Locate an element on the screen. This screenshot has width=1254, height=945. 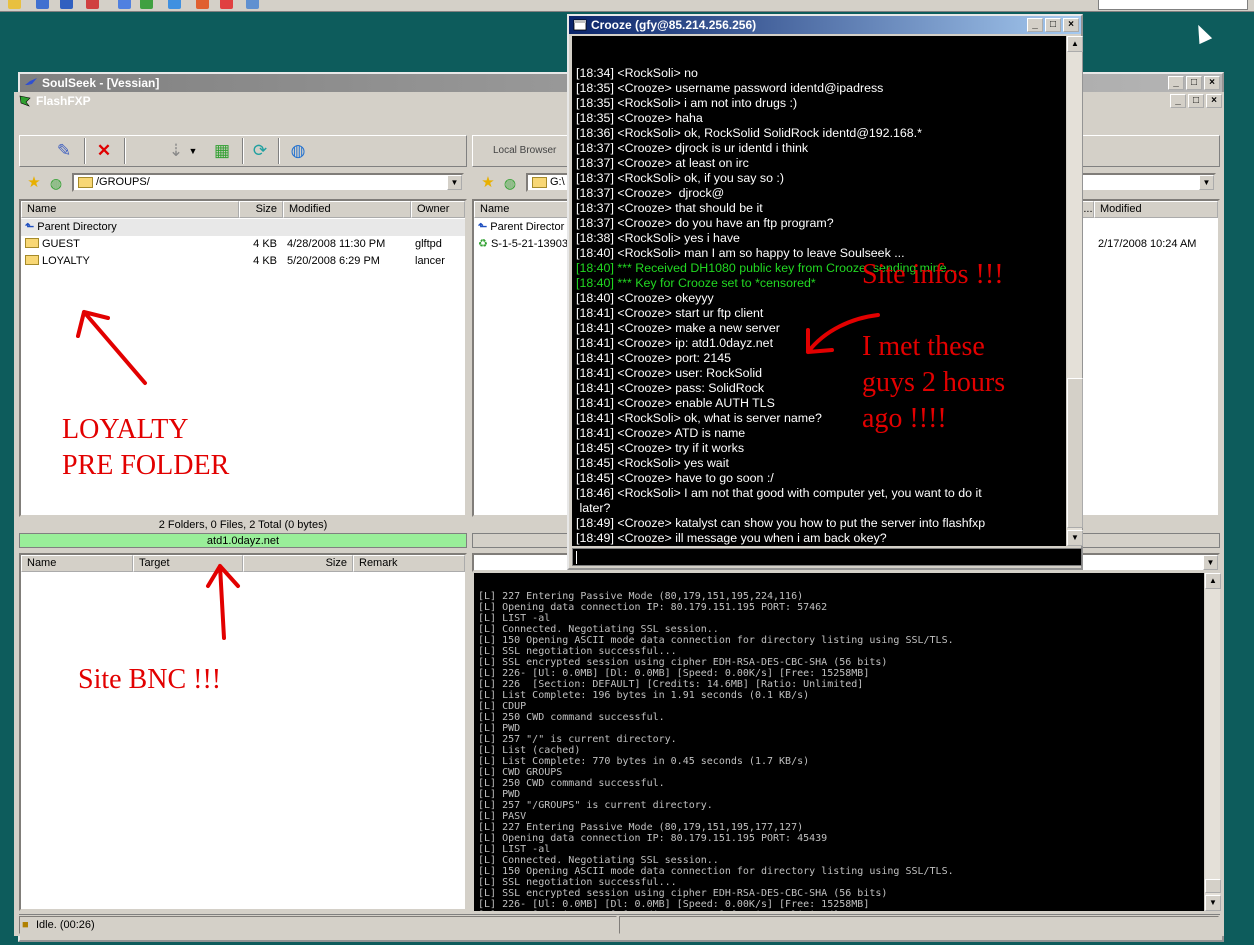
loyalty-arrow is located at coordinates (111, 347).